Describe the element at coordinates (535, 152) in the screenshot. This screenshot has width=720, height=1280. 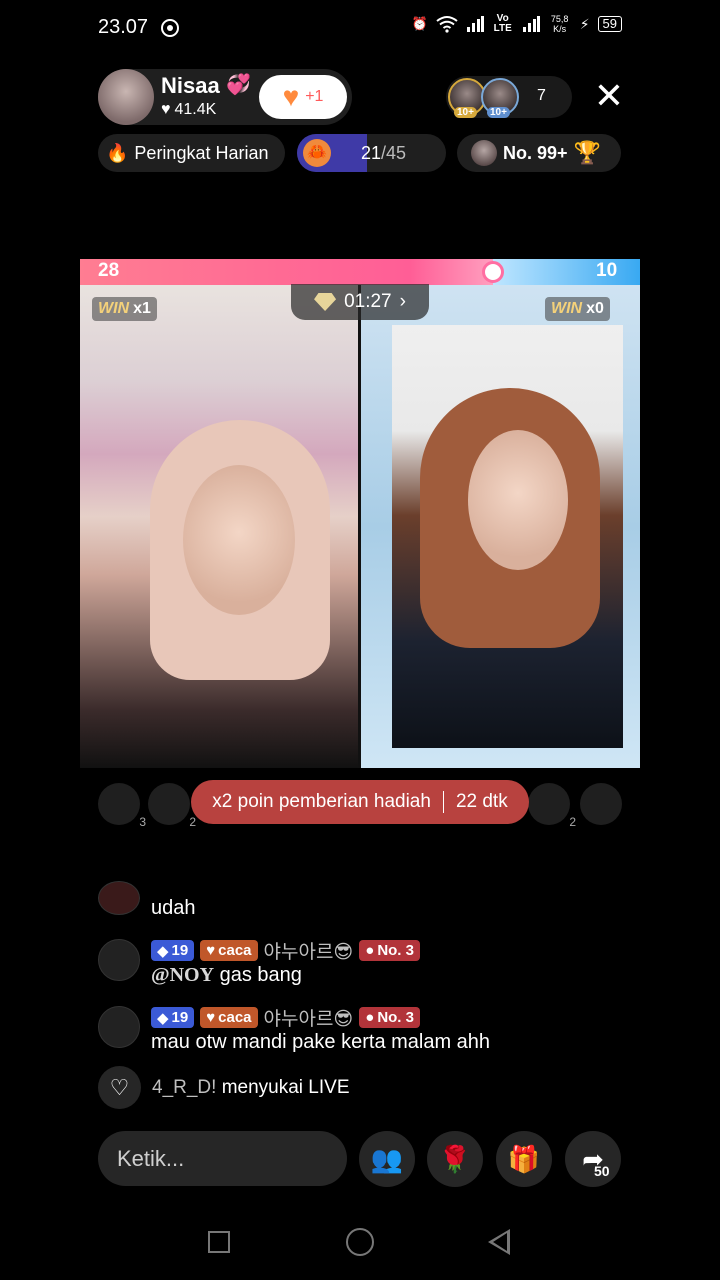
I see `ranking-label: No. 99+` at that location.